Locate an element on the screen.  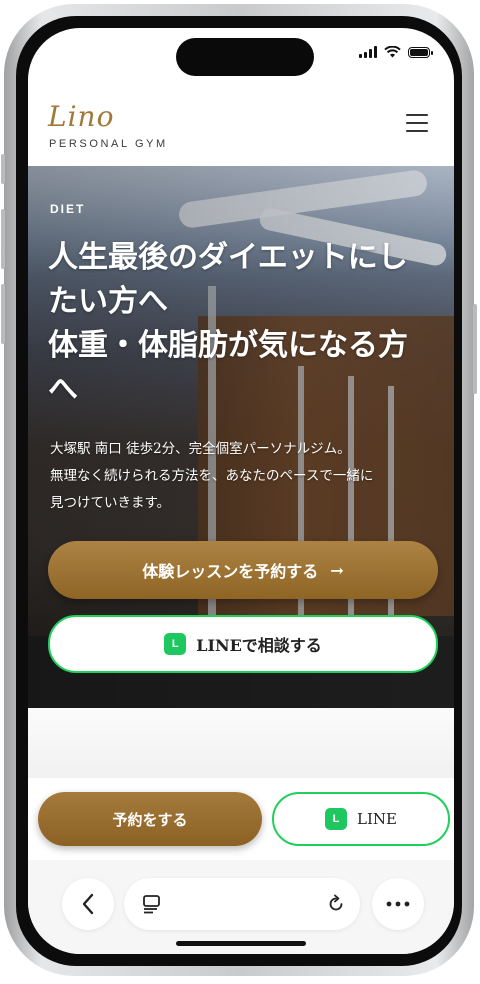
battery-icon is located at coordinates (420, 52).